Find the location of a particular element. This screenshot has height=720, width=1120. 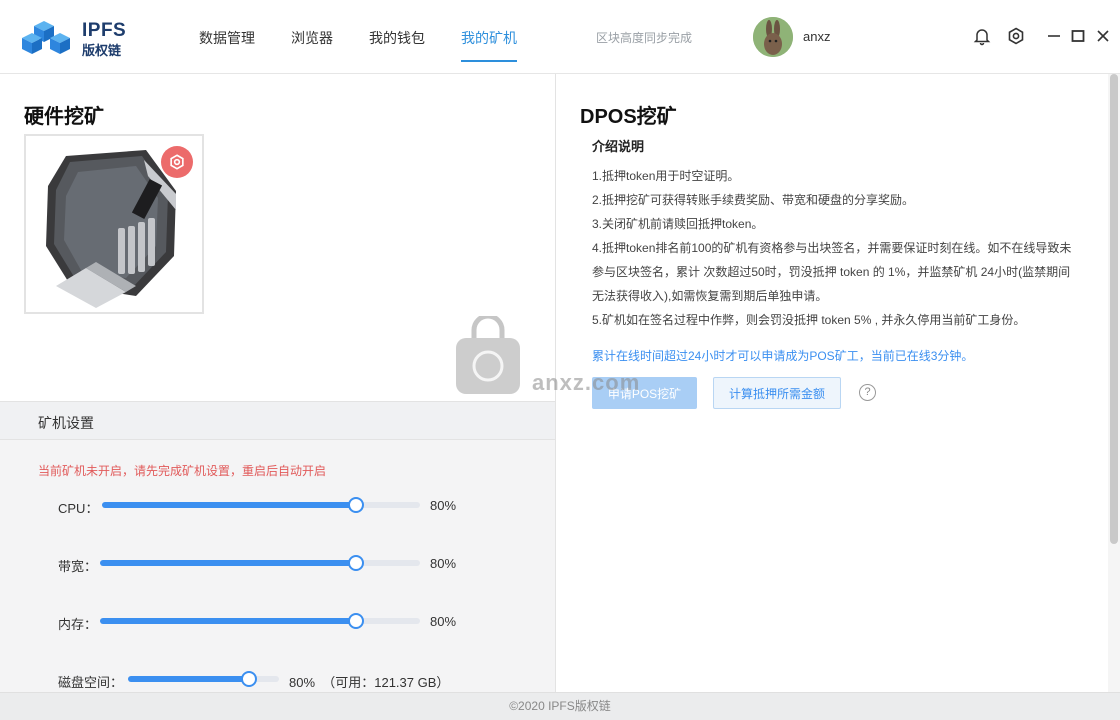

nav-my-miner: 我的矿机 is located at coordinates (489, 38).